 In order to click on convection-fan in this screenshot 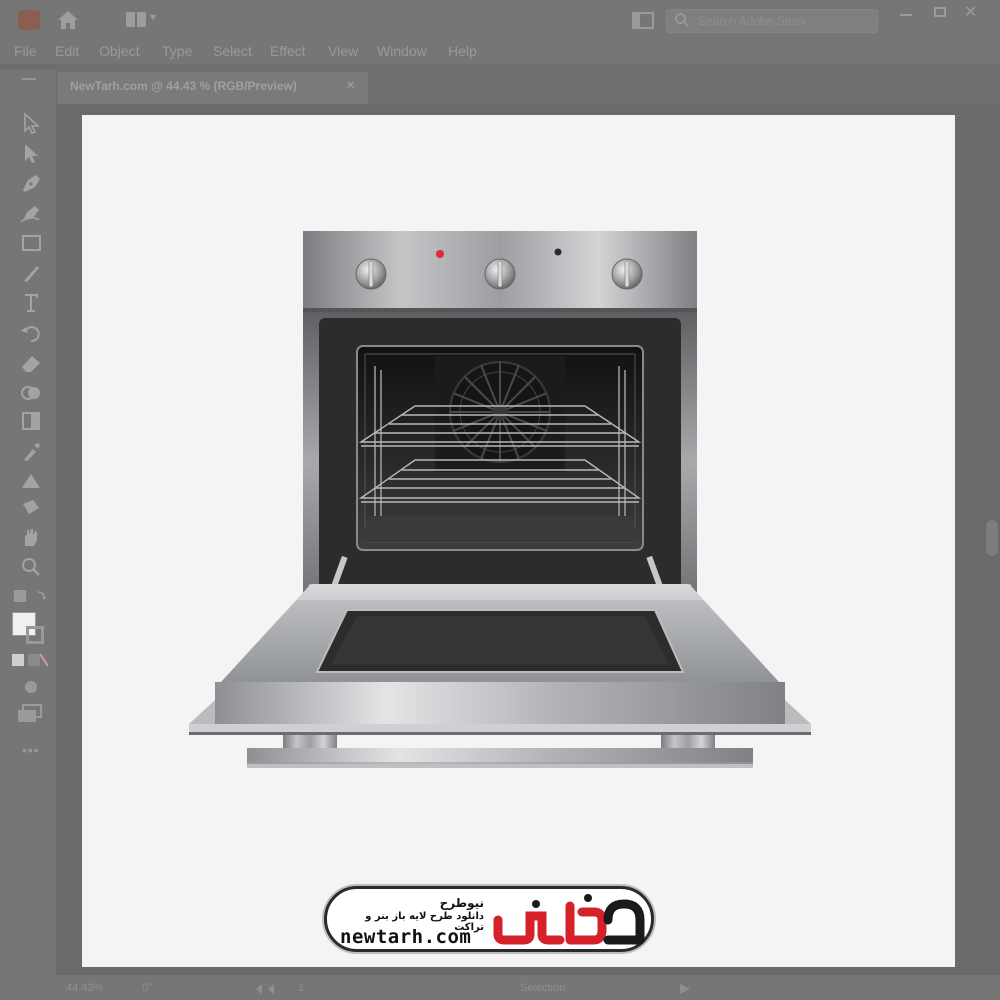, I will do `click(500, 412)`.